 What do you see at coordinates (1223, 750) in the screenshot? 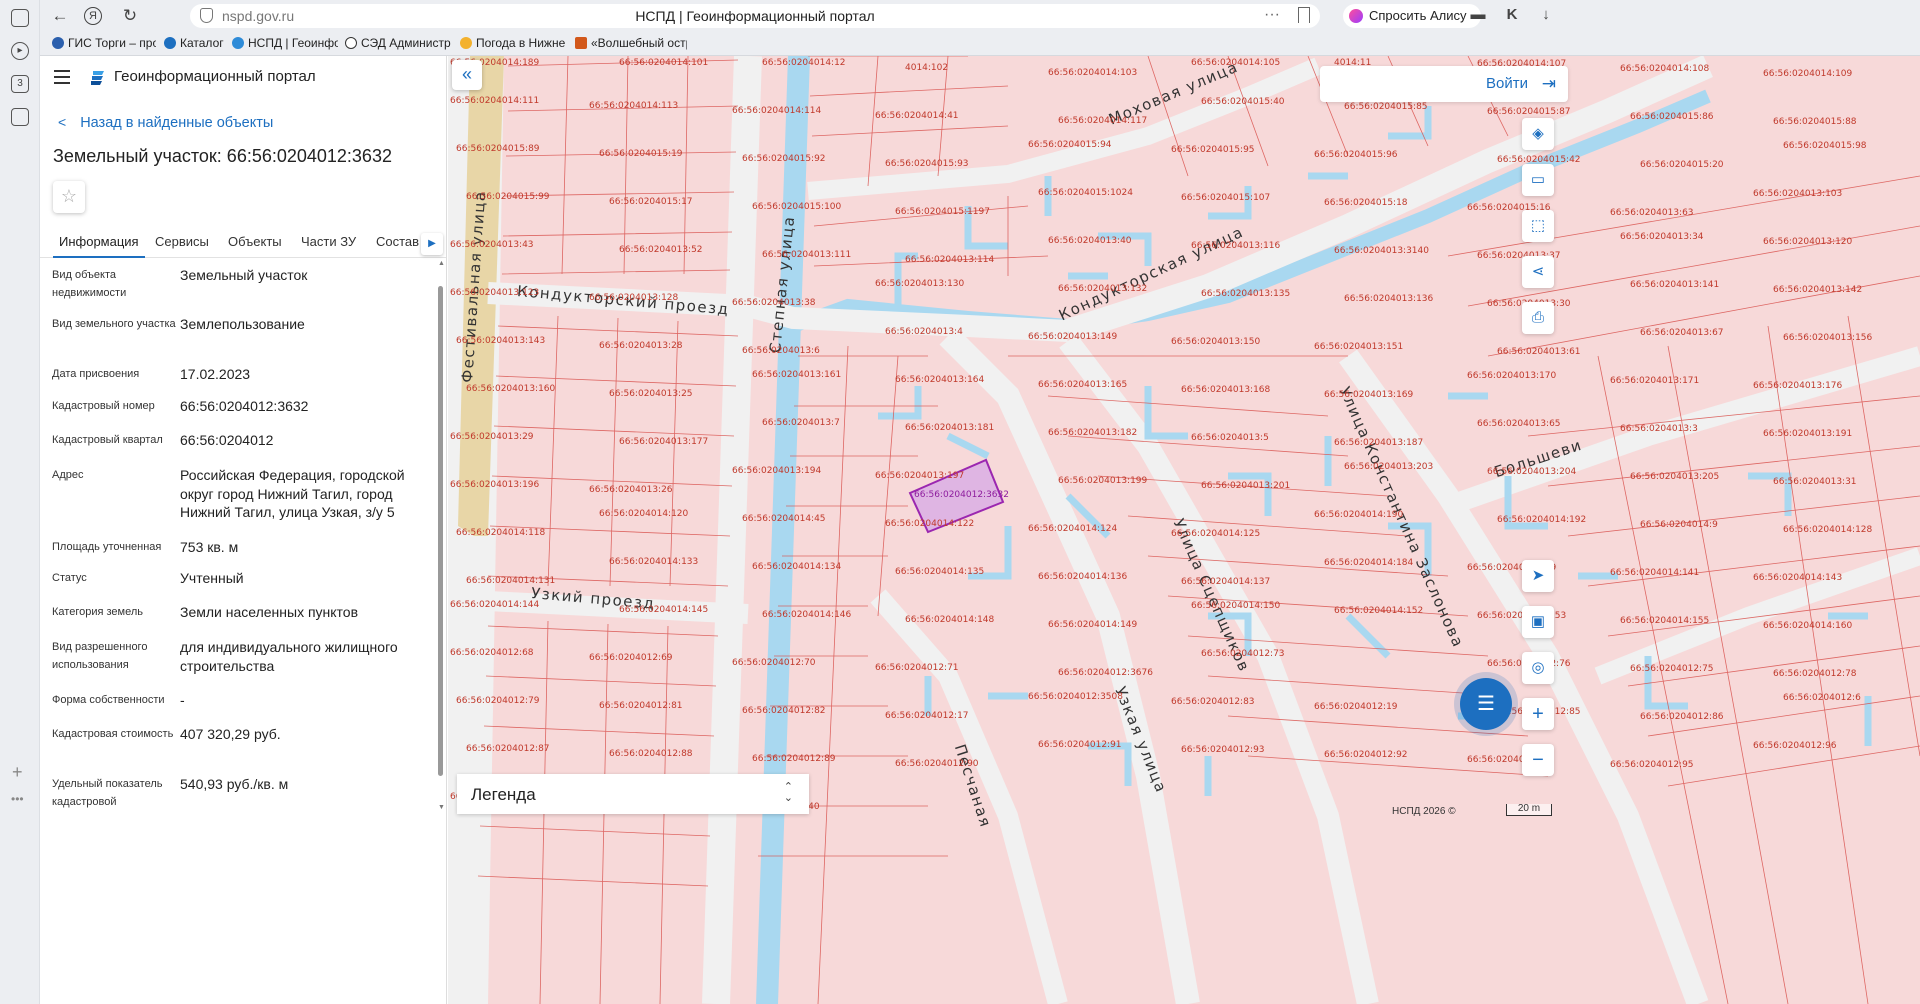
I see `parcel-label: 66:56:0204012:93` at bounding box center [1223, 750].